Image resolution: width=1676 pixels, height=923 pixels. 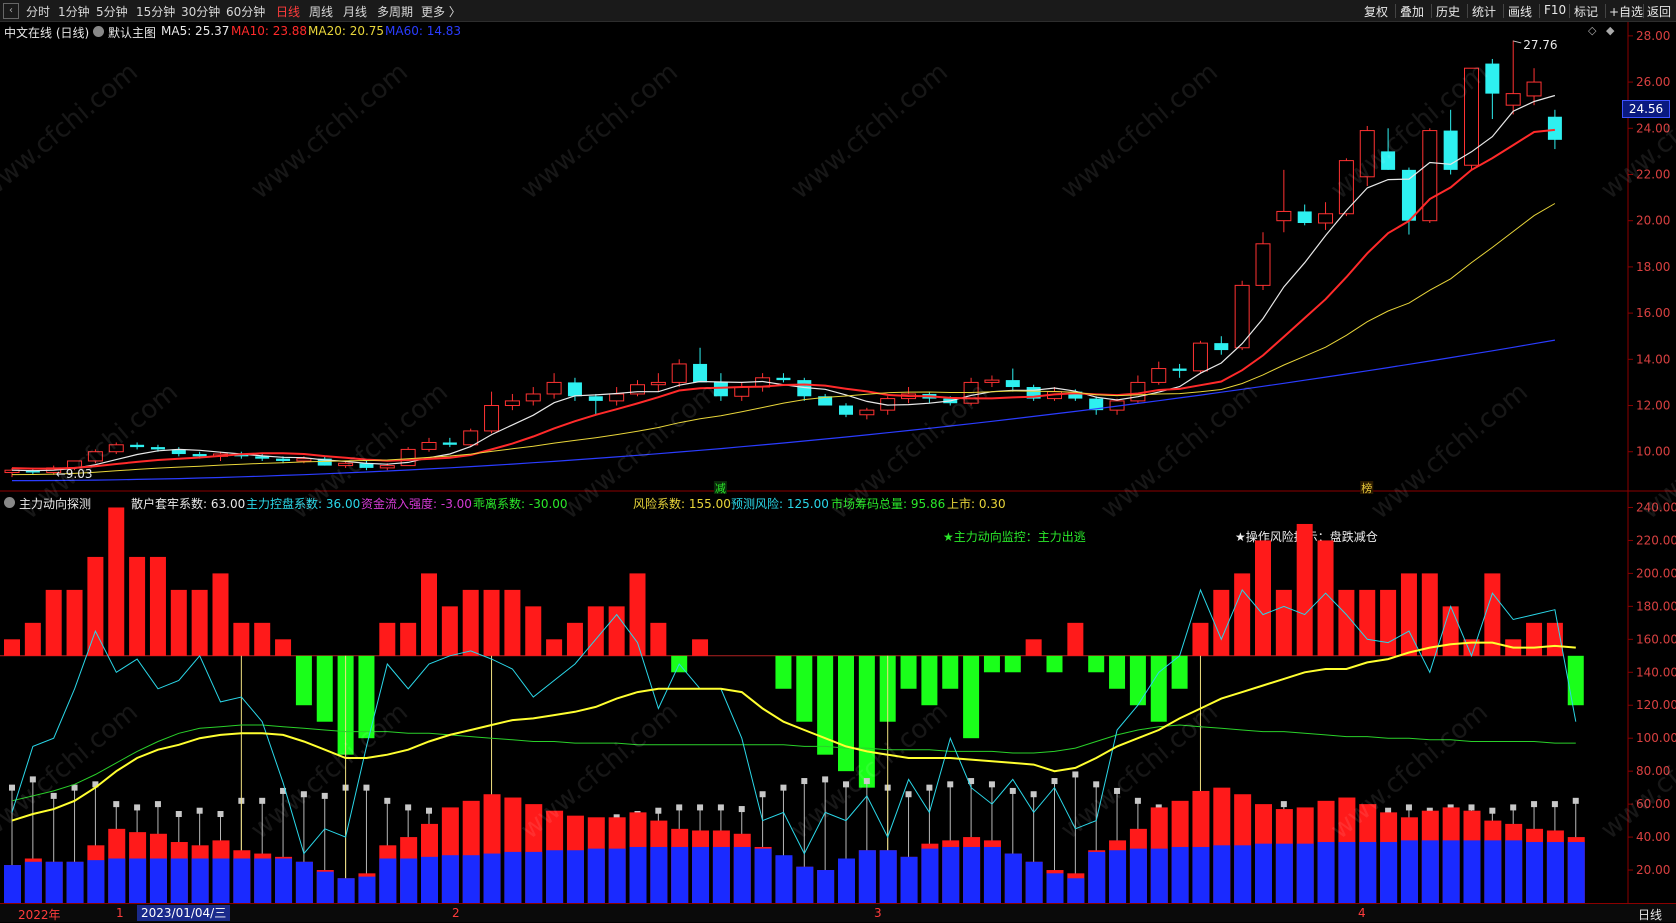 I want to click on tab-fenshi: 分时, so click(x=38, y=11).